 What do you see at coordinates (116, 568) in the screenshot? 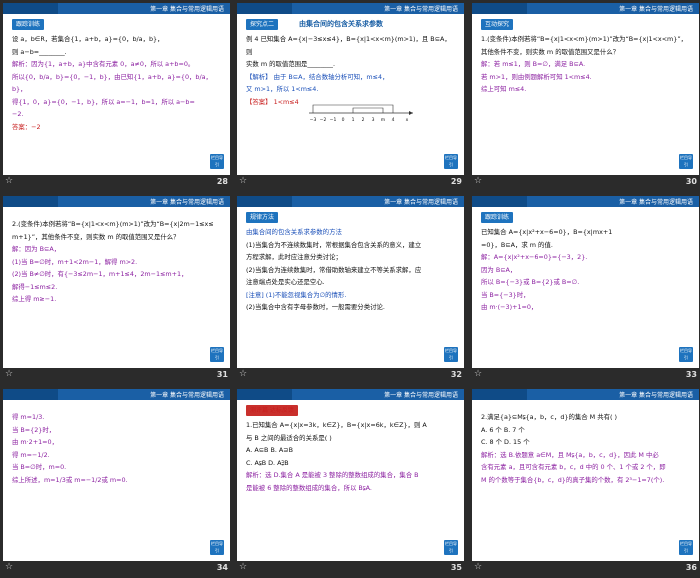
I see `slide-footer: ☆ 34` at bounding box center [116, 568].